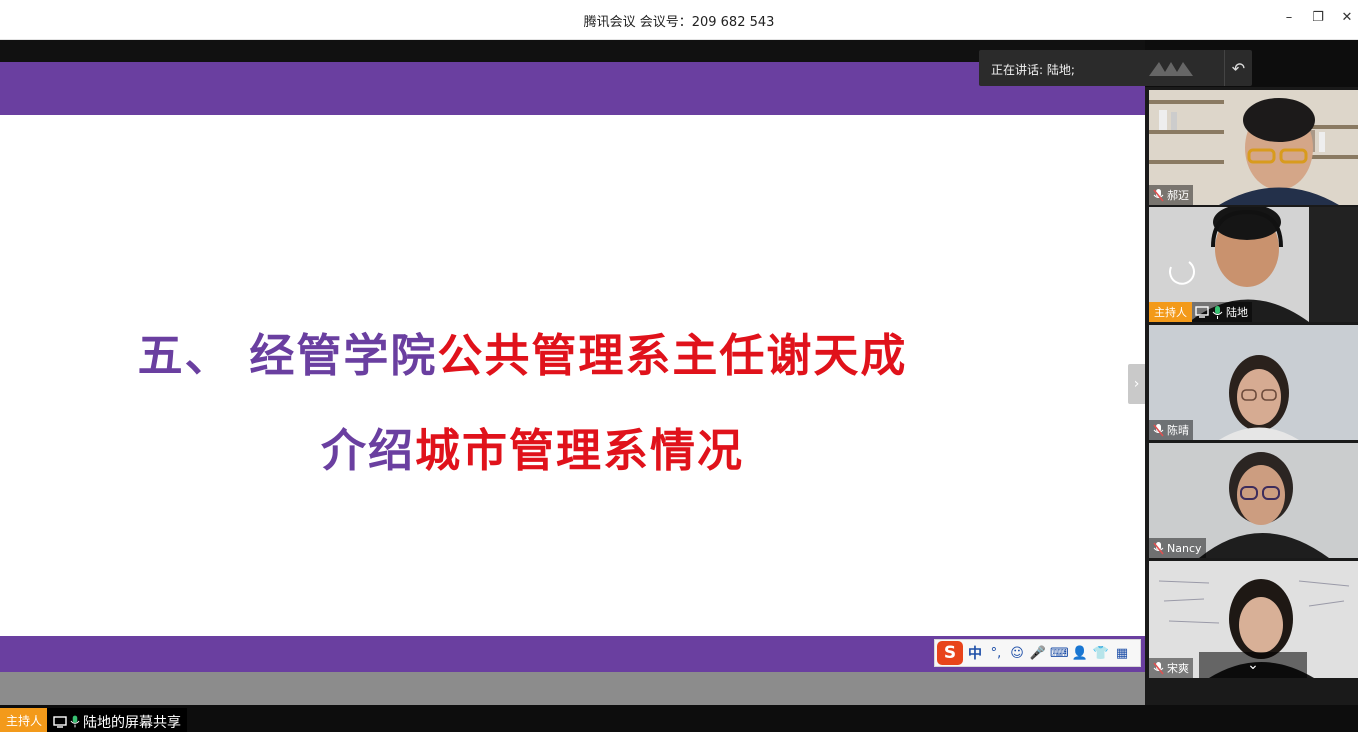 The width and height of the screenshot is (1358, 732). I want to click on speaking-indicator: 正在讲话: 陆地; ↶, so click(1115, 68).